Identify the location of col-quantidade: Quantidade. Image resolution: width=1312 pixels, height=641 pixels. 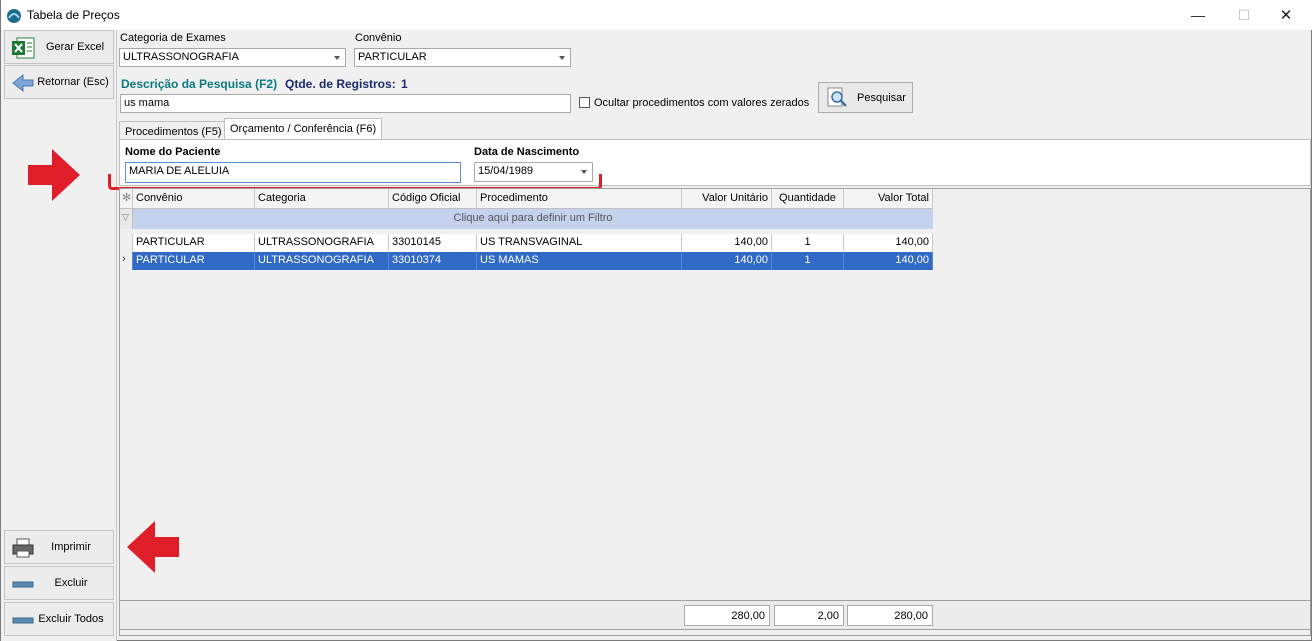
(808, 198).